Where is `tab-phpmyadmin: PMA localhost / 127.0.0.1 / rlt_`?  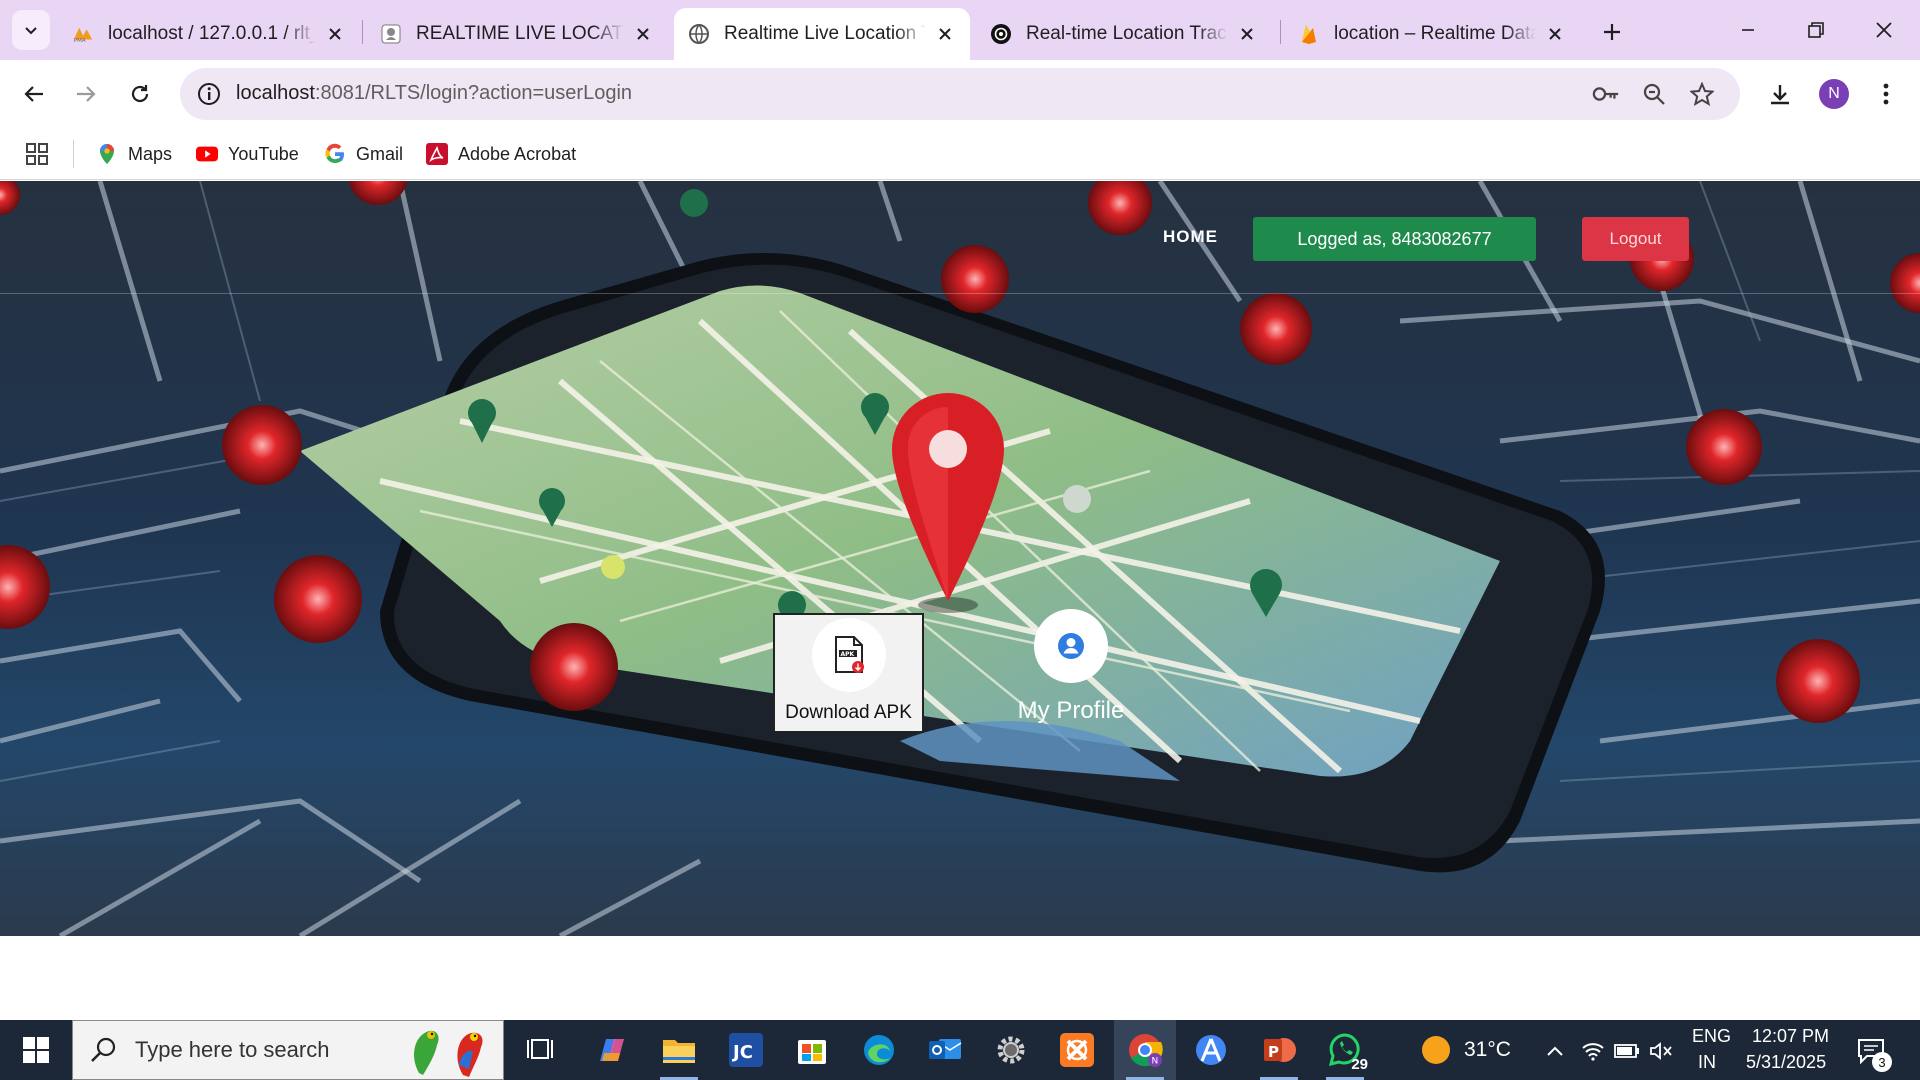 tab-phpmyadmin: PMA localhost / 127.0.0.1 / rlt_ is located at coordinates (209, 34).